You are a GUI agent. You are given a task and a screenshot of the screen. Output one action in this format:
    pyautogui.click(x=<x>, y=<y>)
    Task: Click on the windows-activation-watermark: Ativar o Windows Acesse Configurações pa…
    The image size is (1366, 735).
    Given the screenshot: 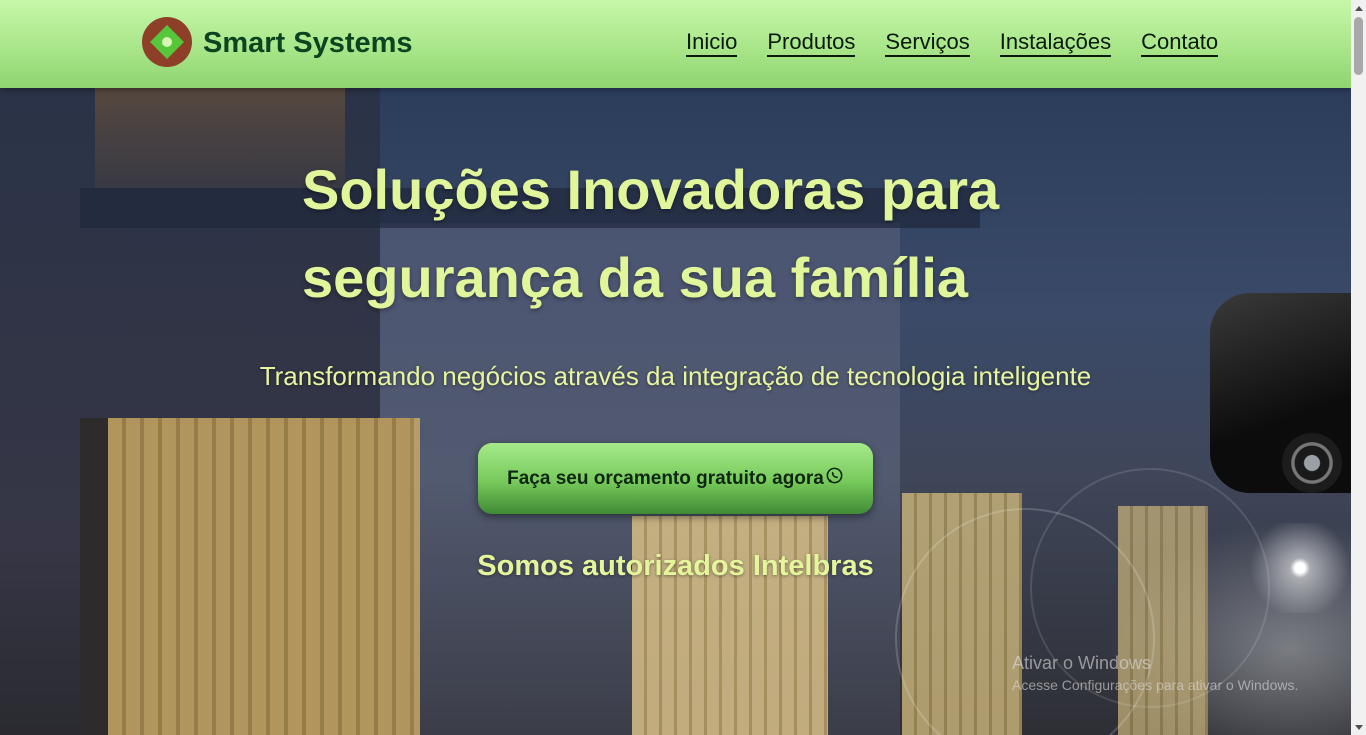 What is the action you would take?
    pyautogui.click(x=1155, y=673)
    